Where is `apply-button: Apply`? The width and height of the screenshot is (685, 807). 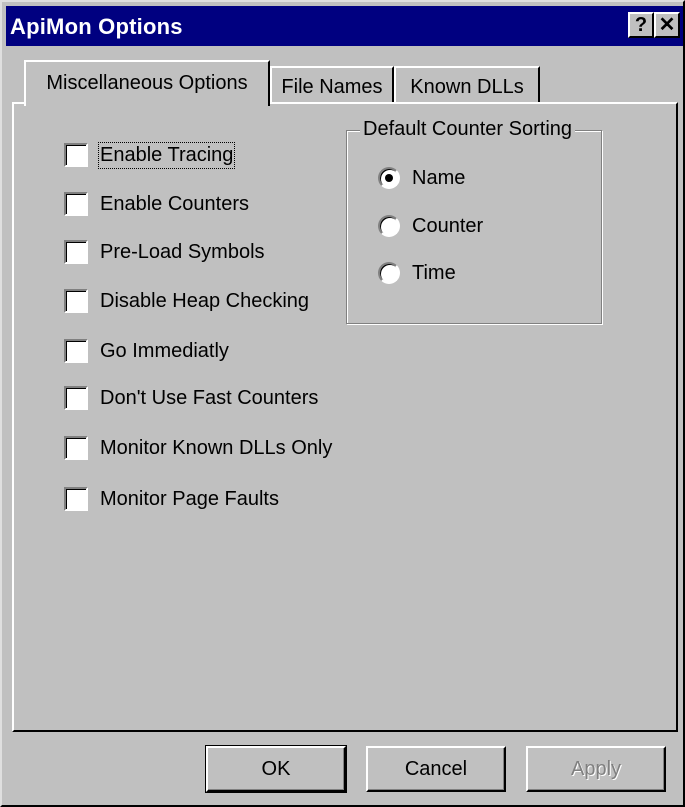 apply-button: Apply is located at coordinates (596, 769).